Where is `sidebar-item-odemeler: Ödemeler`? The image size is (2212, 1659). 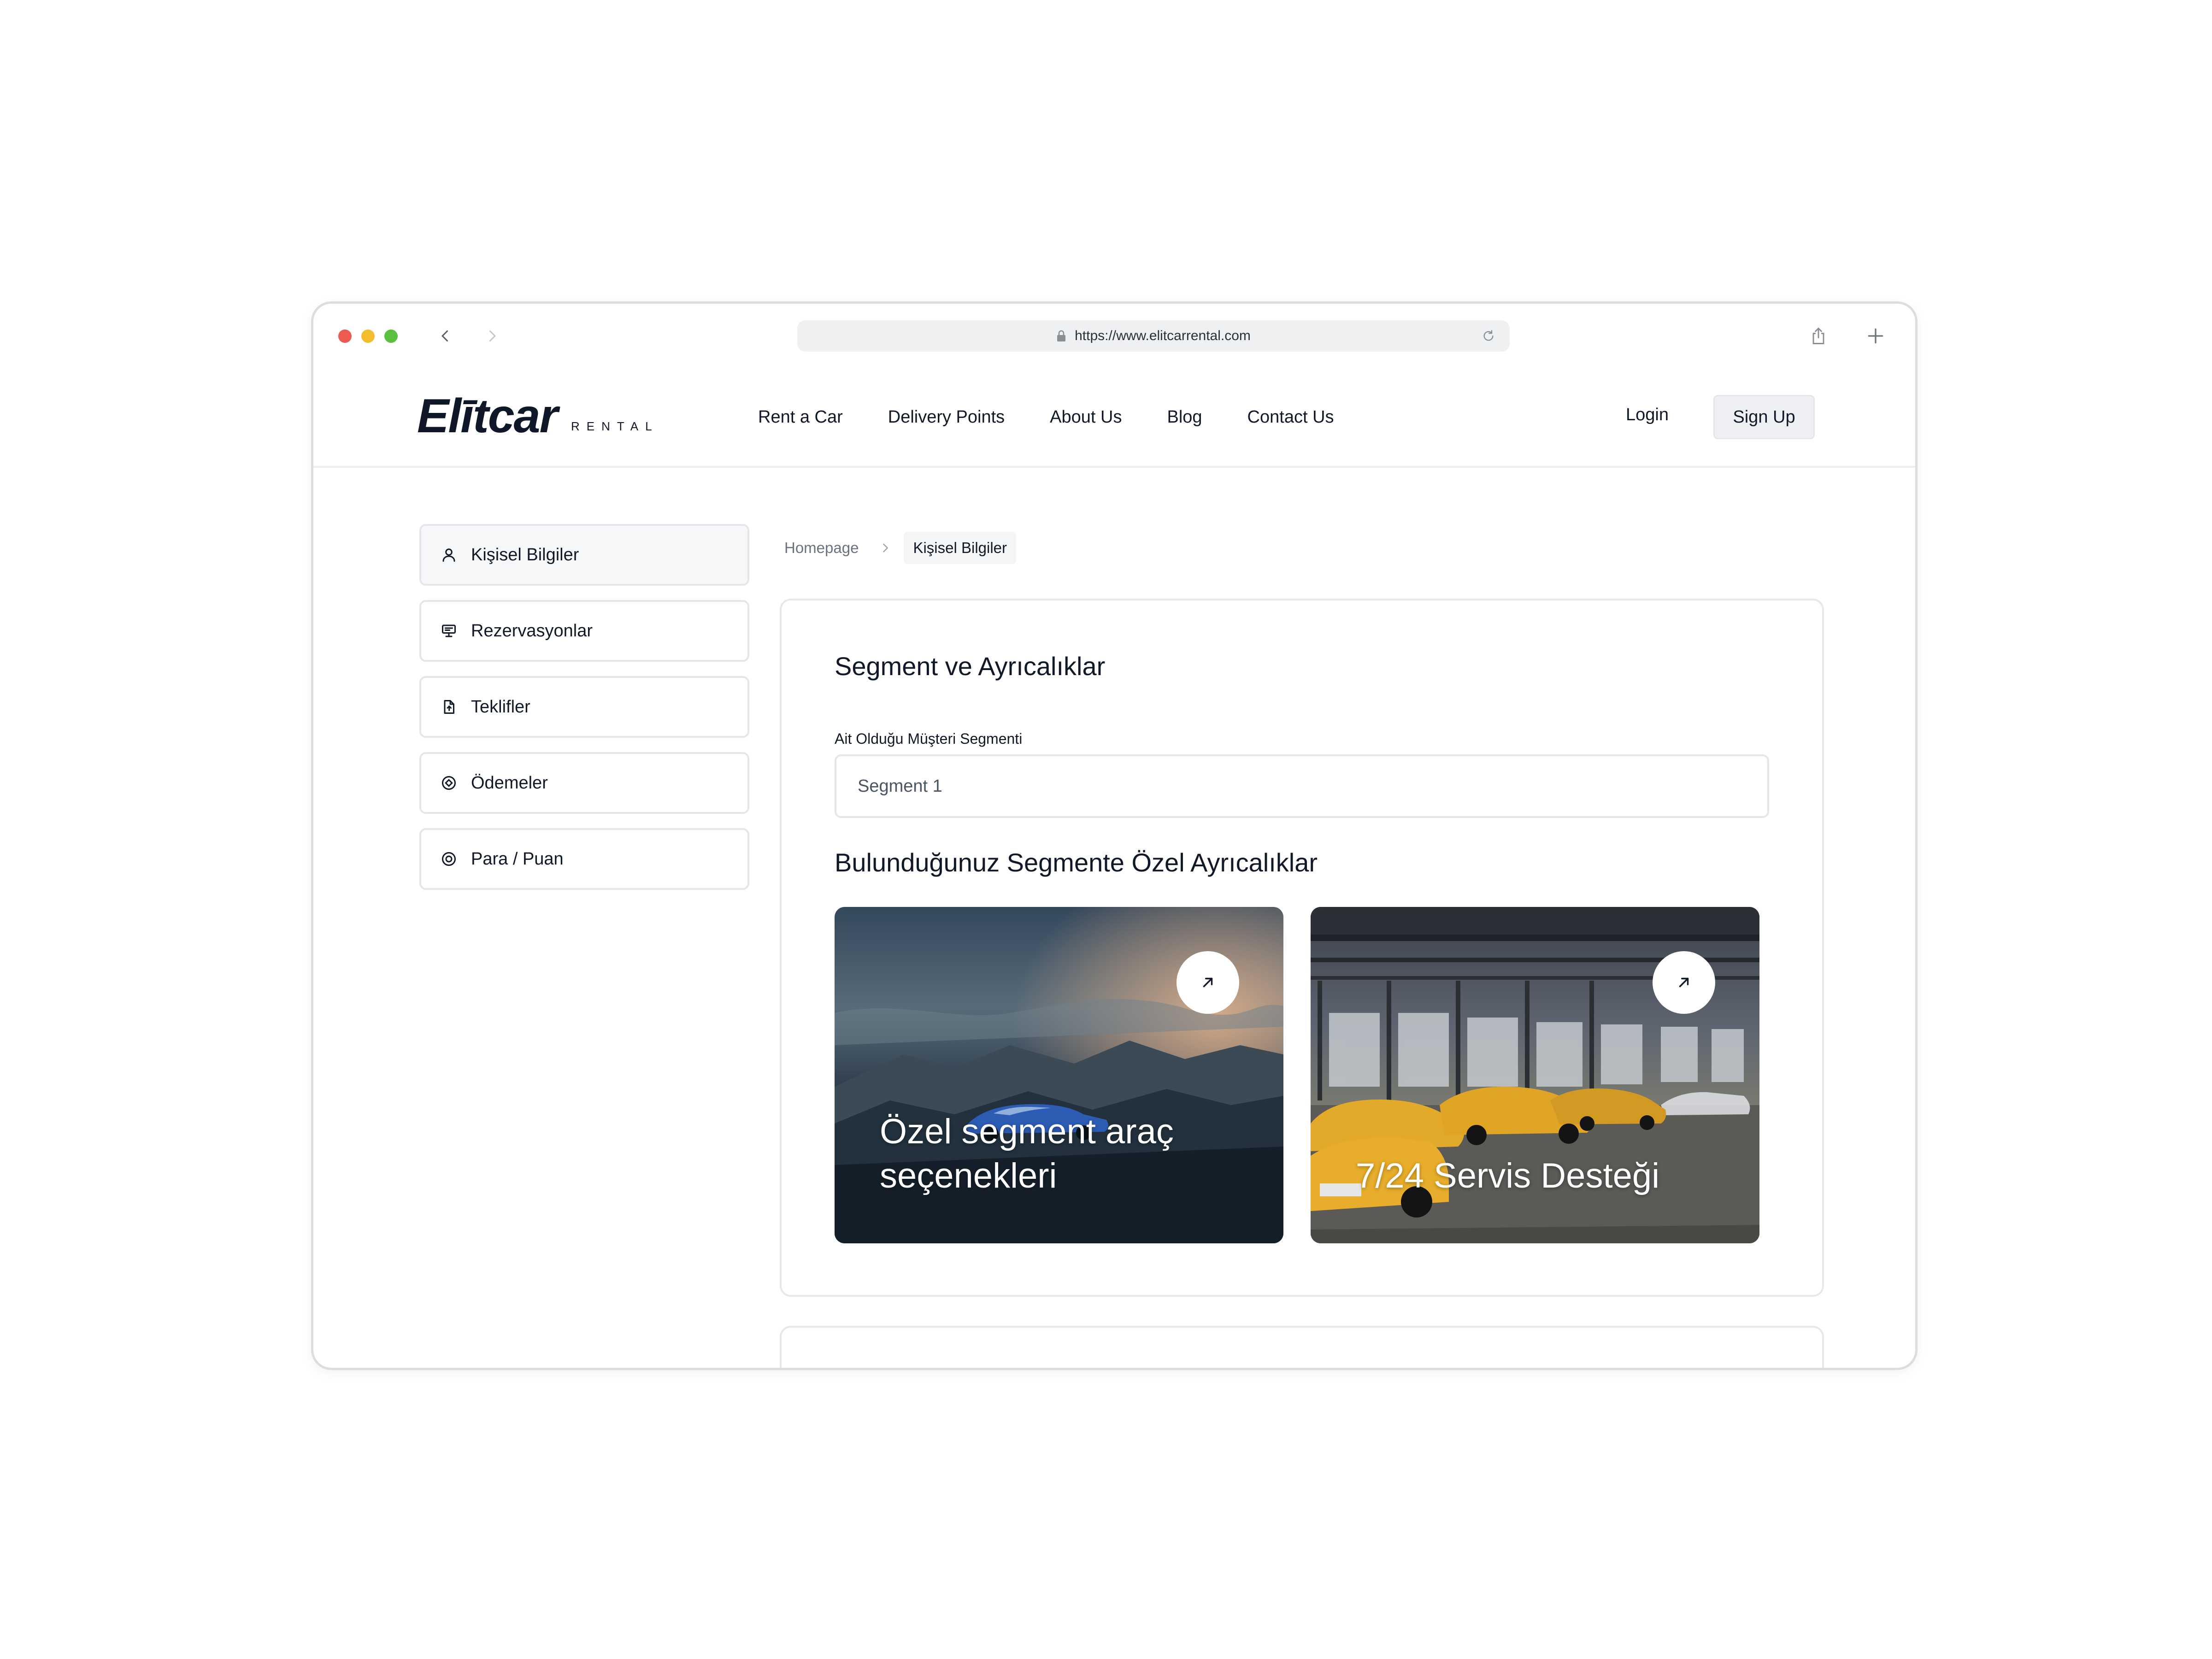
sidebar-item-odemeler: Ödemeler is located at coordinates (584, 783).